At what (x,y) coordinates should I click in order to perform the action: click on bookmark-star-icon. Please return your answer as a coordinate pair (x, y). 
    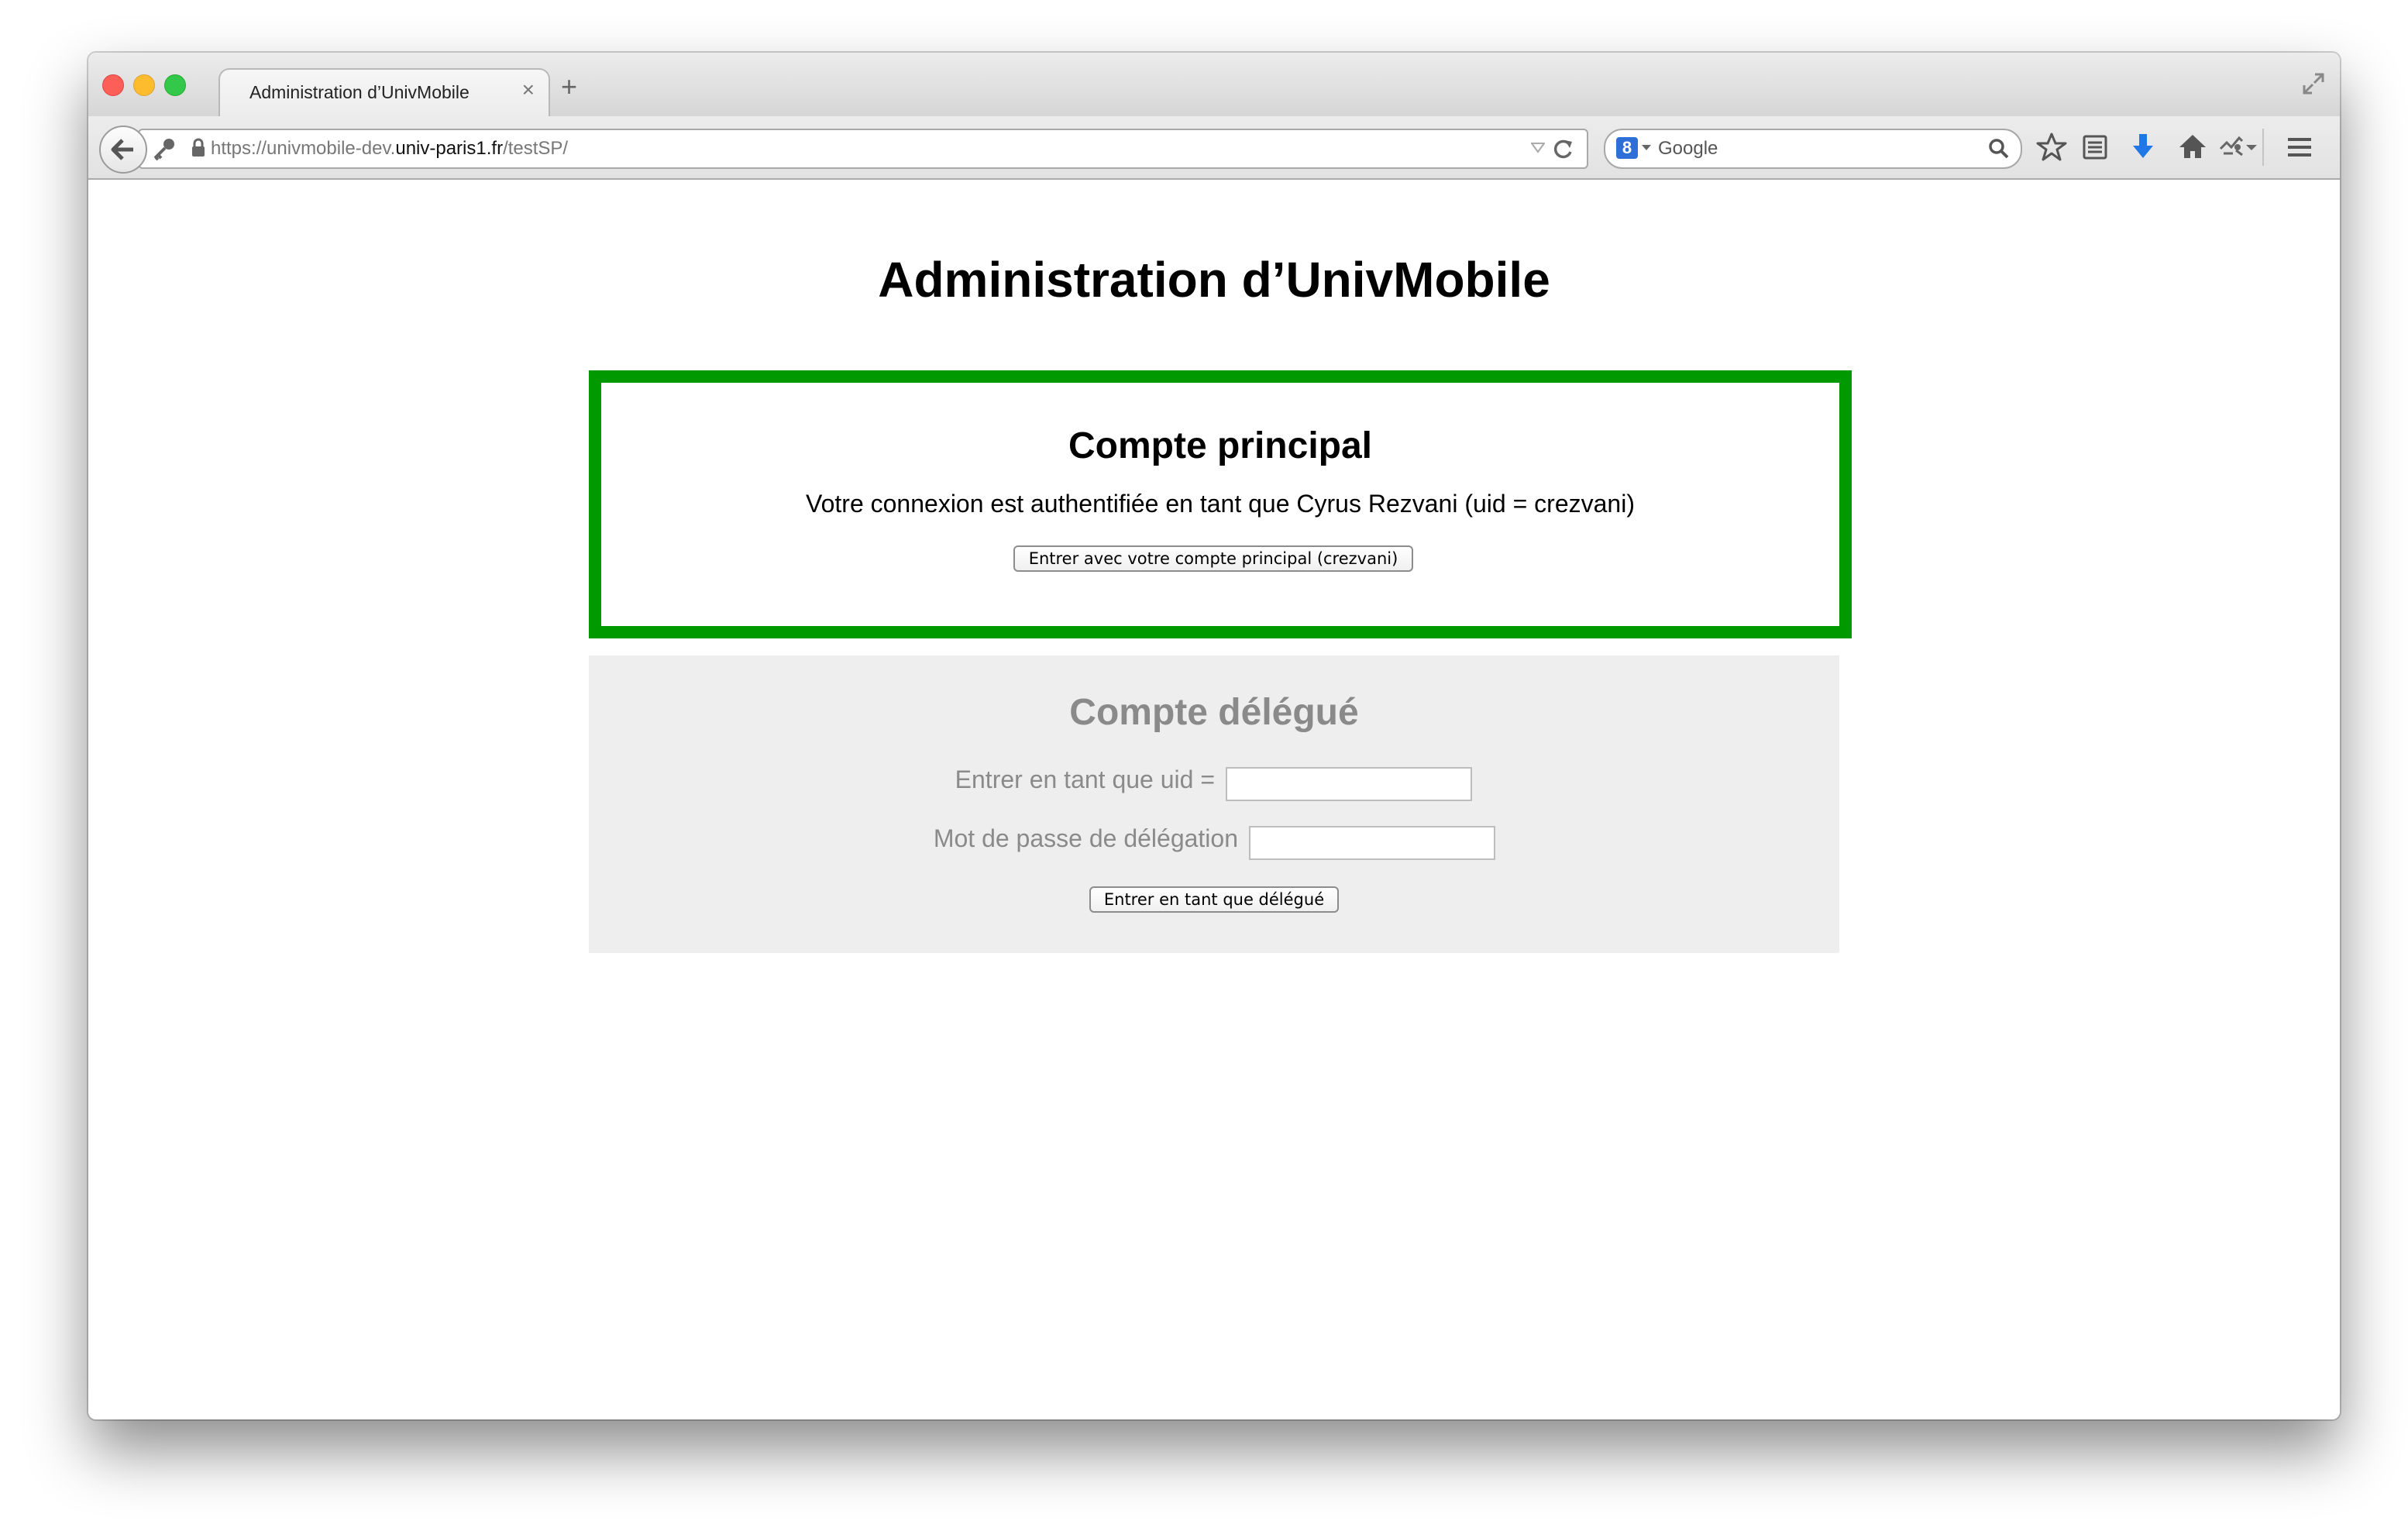
    Looking at the image, I should click on (2051, 147).